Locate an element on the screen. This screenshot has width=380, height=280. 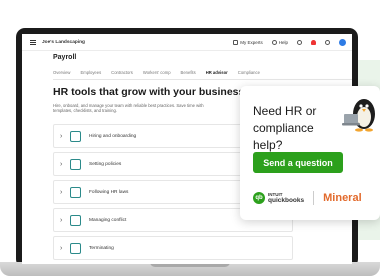
help-button: Help is located at coordinates (279, 42).